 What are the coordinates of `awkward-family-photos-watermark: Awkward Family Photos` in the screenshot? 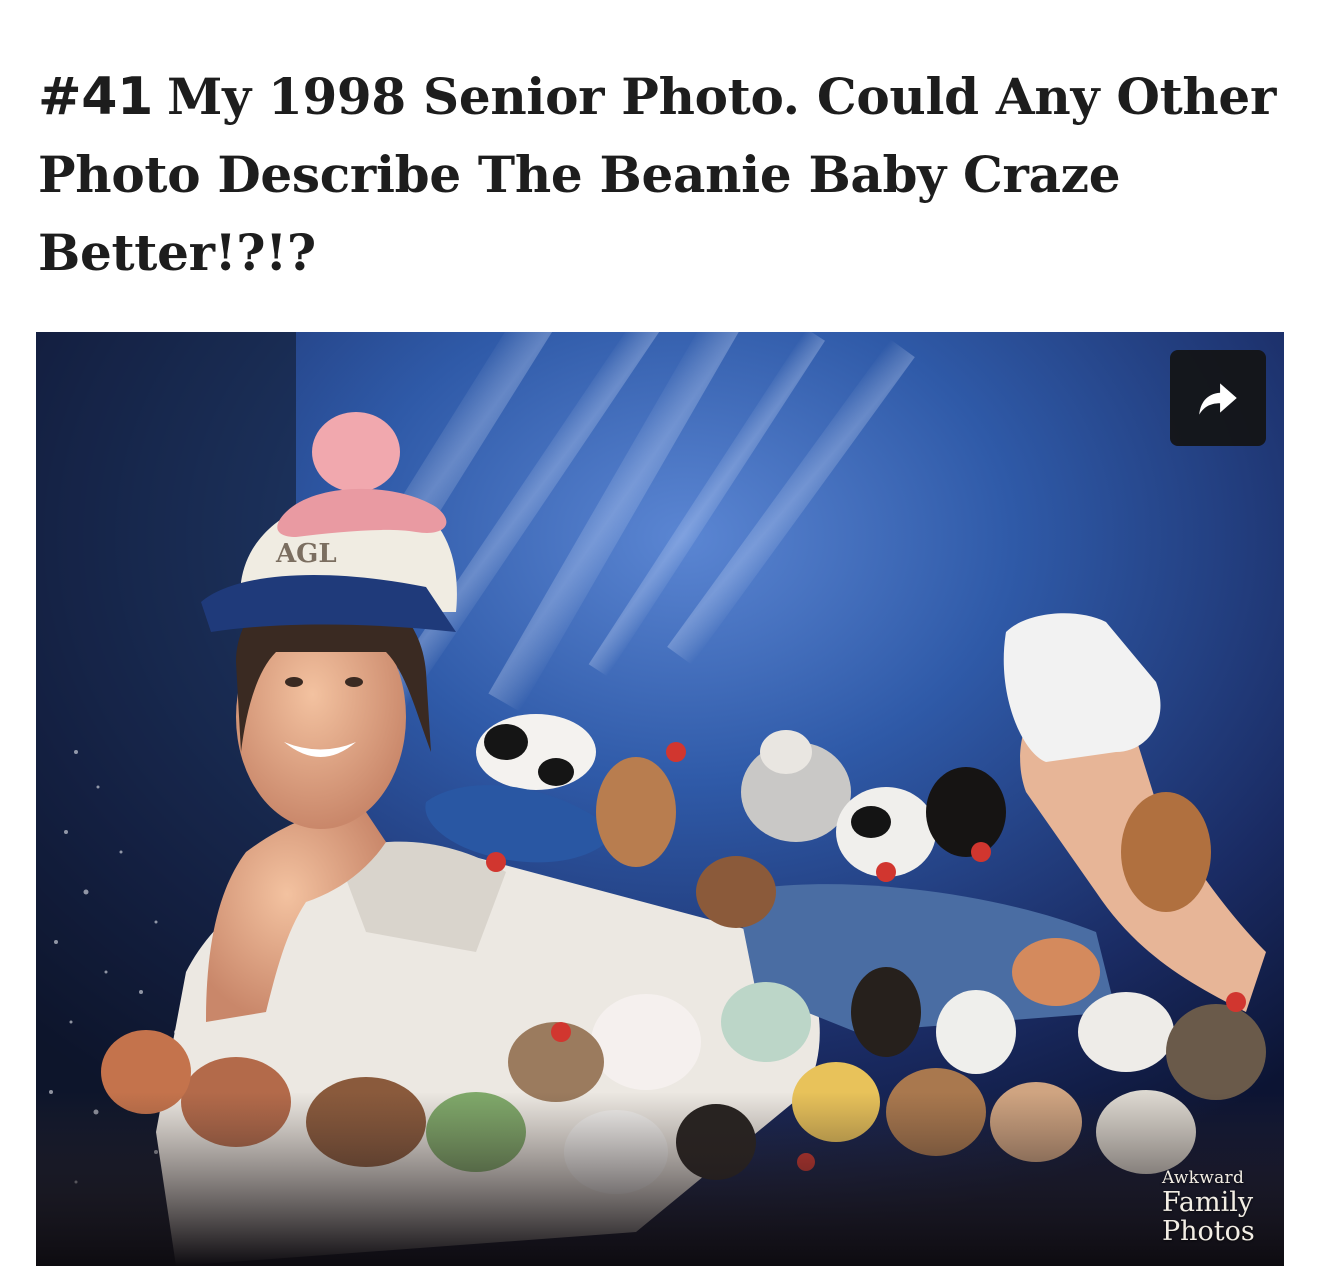 It's located at (1217, 1207).